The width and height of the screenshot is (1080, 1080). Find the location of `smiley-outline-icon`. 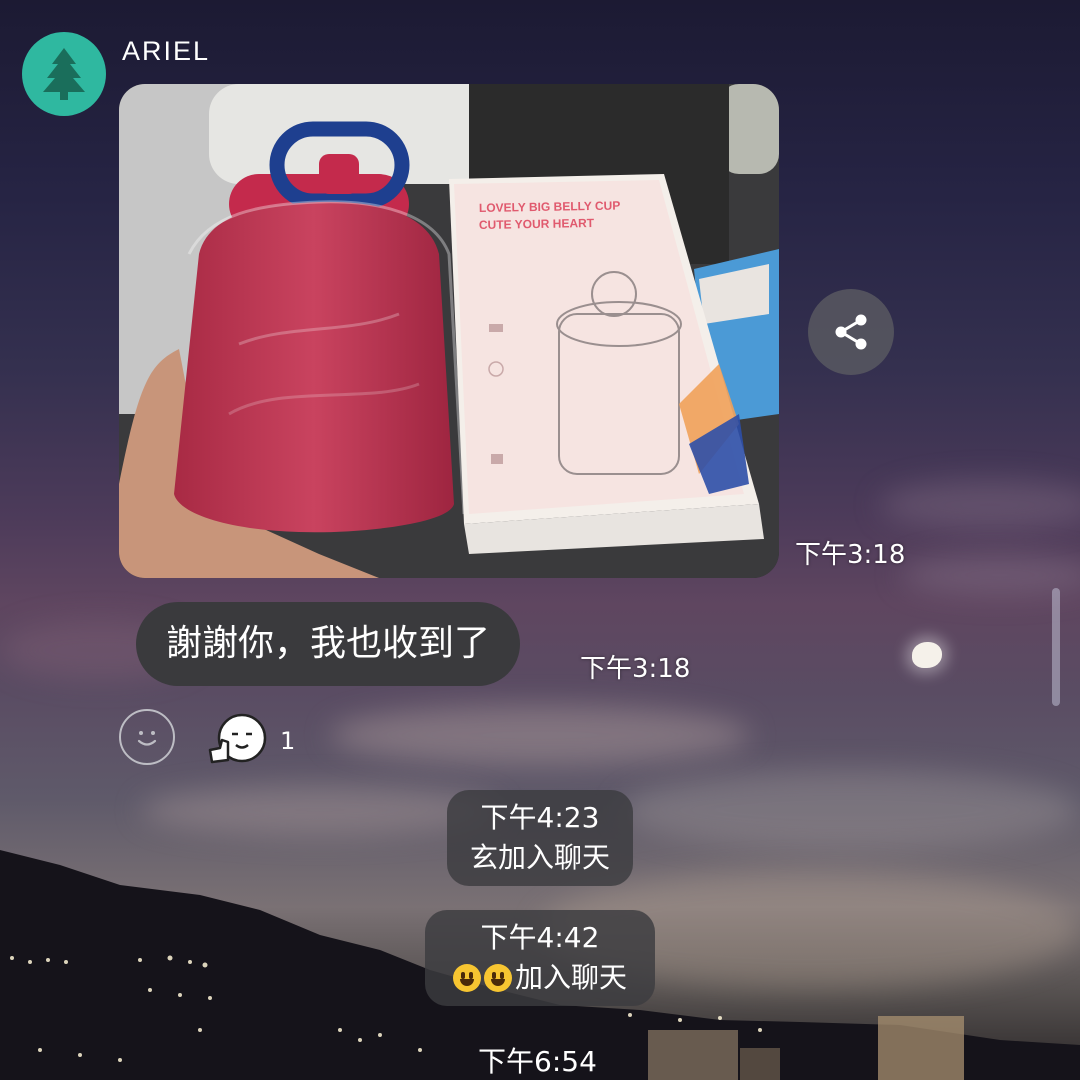

smiley-outline-icon is located at coordinates (147, 738).